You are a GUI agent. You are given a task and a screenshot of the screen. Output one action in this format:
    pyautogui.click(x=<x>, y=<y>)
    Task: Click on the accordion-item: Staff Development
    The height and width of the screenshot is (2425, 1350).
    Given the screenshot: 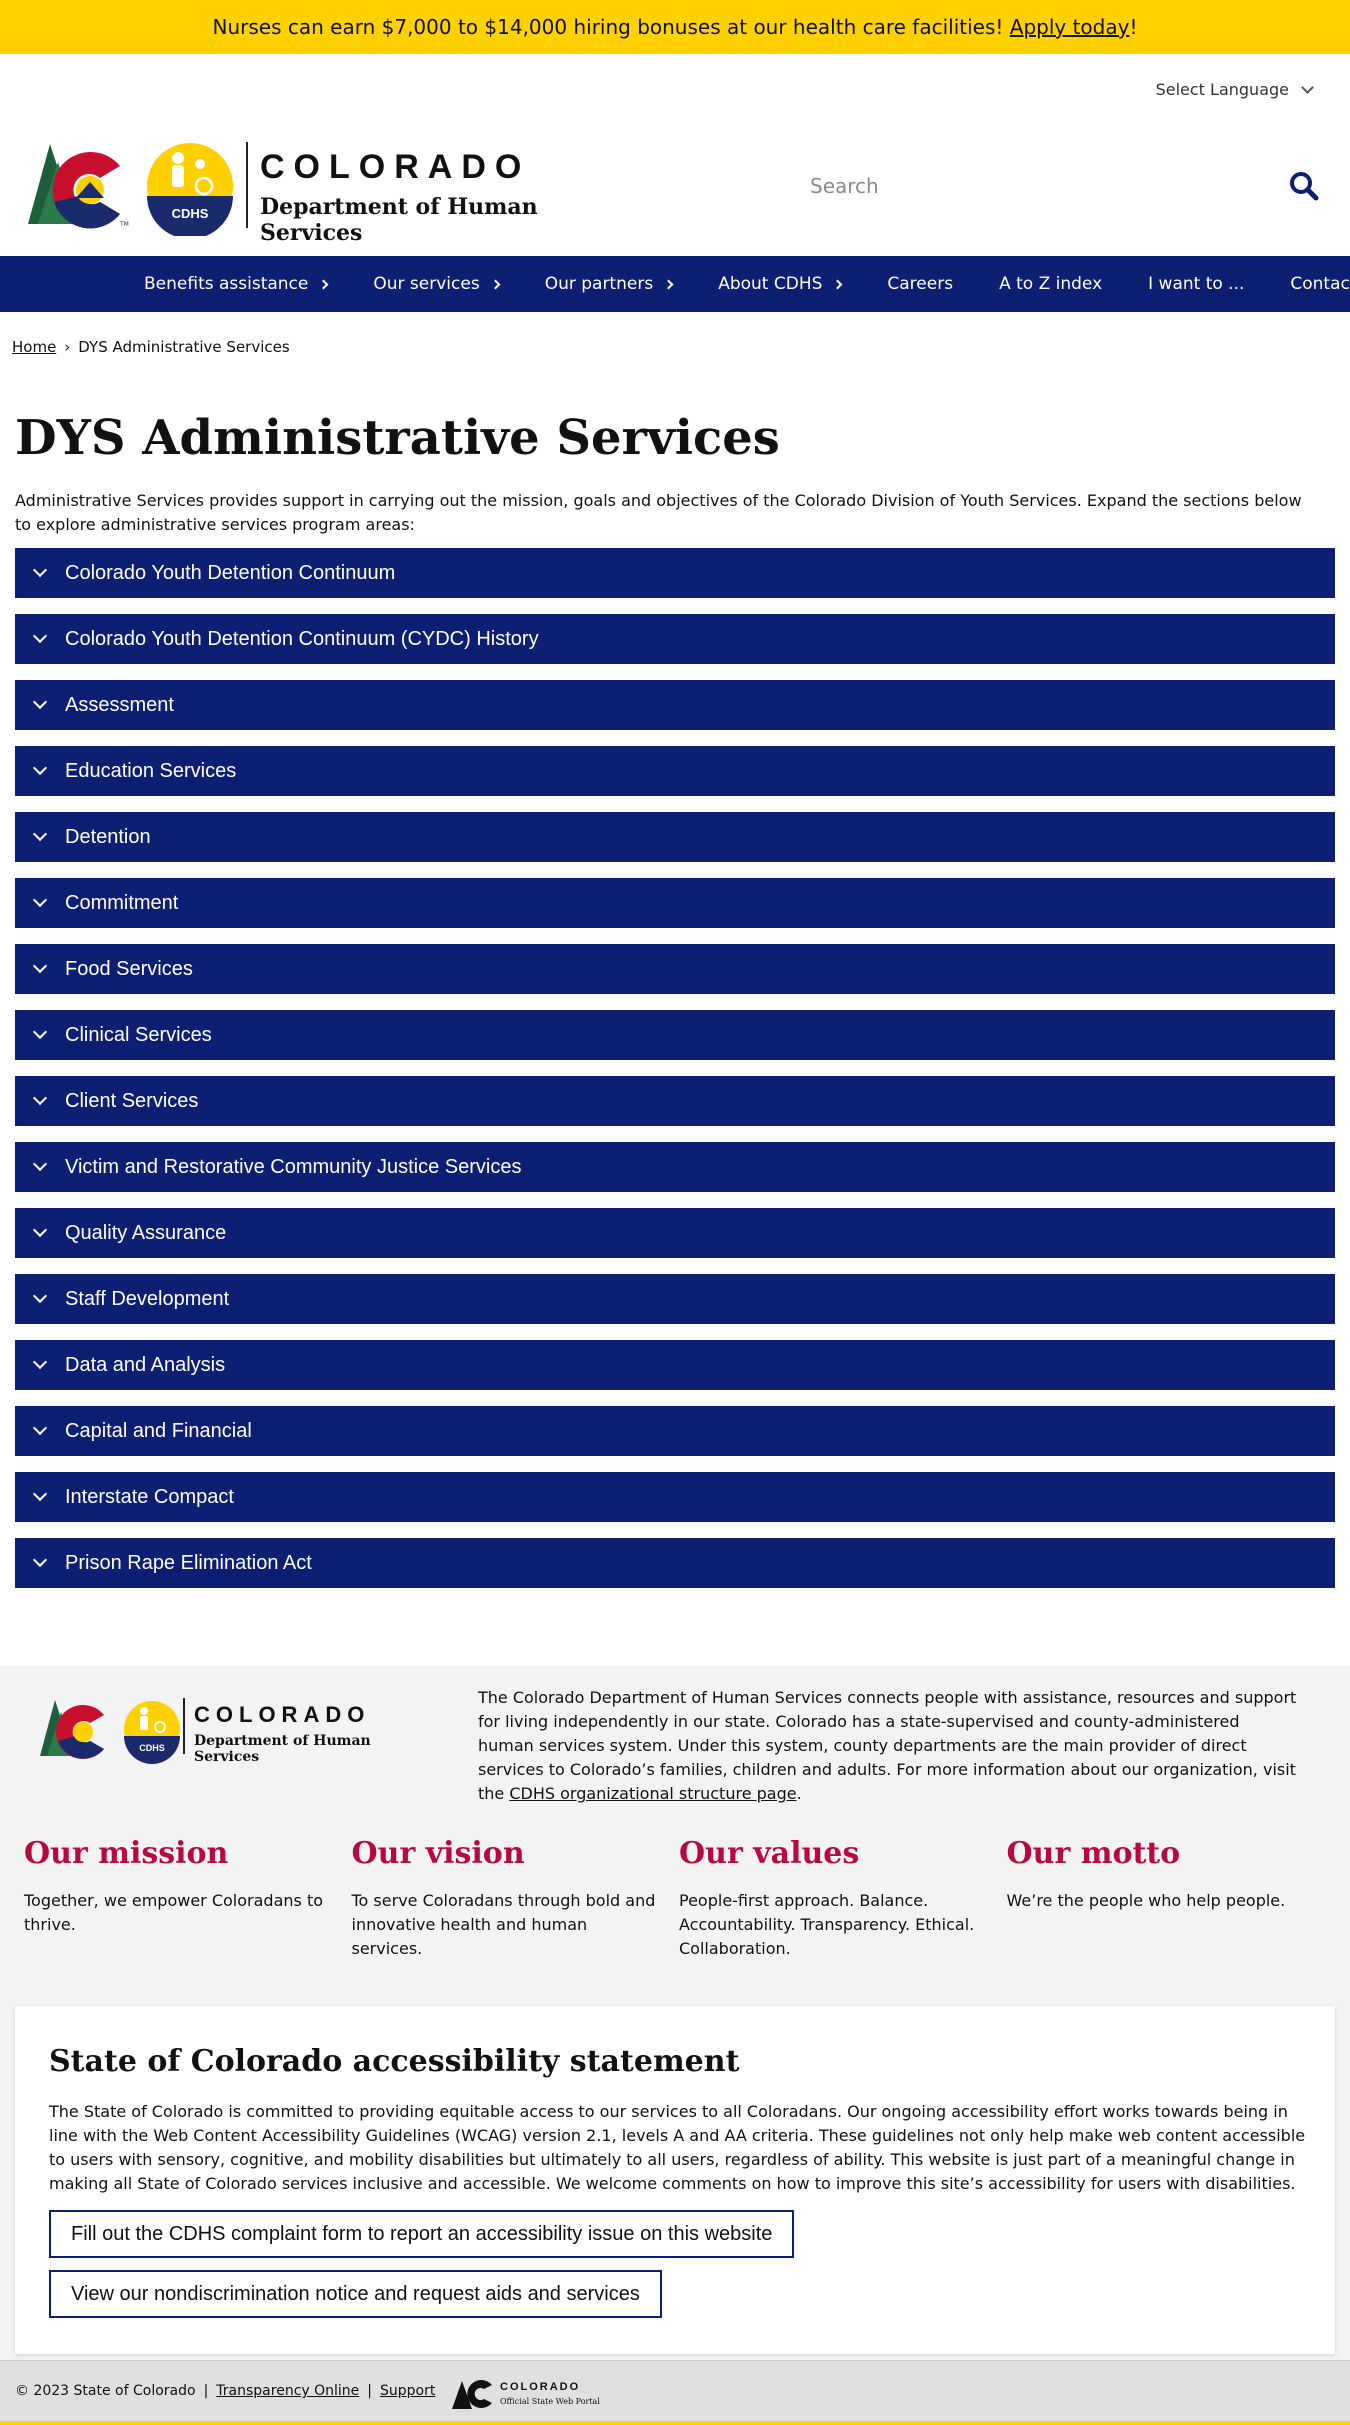 What is the action you would take?
    pyautogui.click(x=675, y=1299)
    